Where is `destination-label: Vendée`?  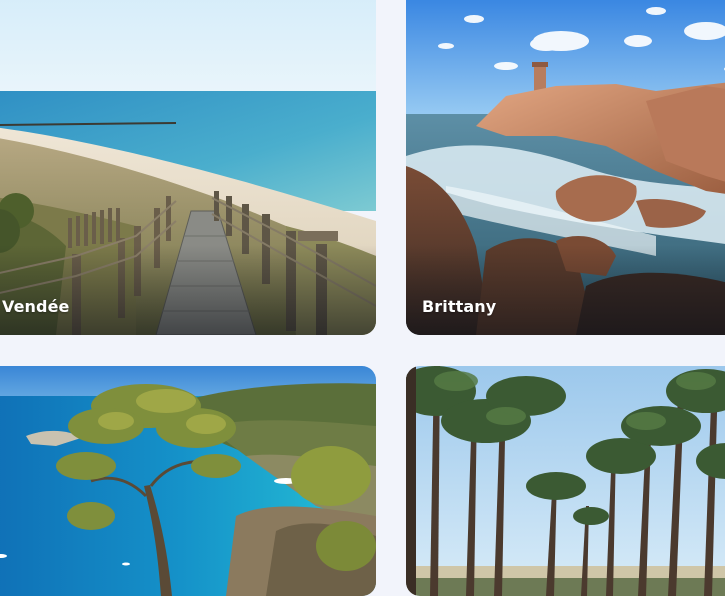 destination-label: Vendée is located at coordinates (36, 306).